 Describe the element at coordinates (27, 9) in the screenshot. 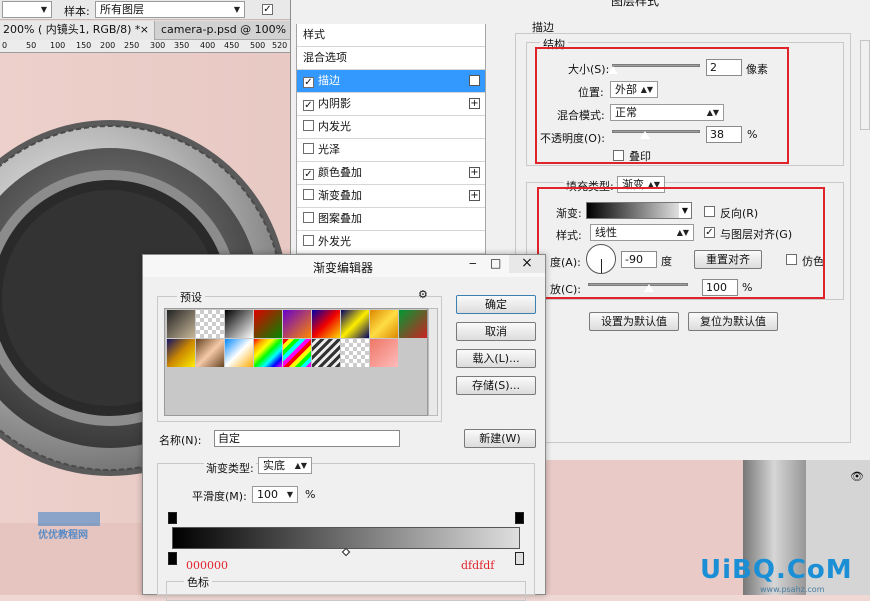

I see `tool-preset-dropdown: ▼` at that location.